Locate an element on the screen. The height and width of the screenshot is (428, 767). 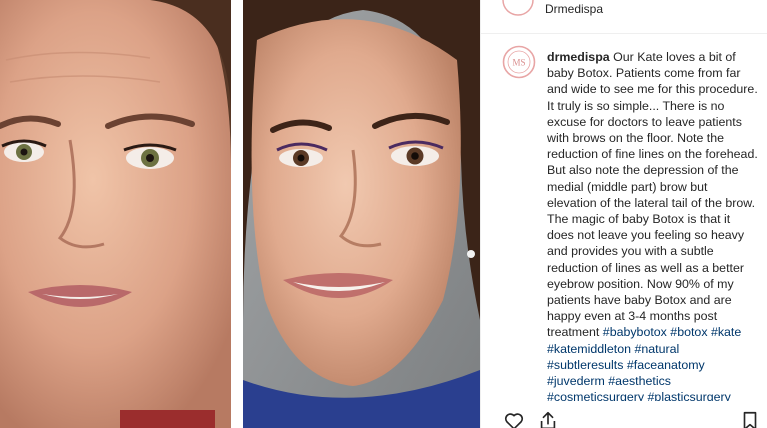
caption-avatar: MS is located at coordinates (519, 62).